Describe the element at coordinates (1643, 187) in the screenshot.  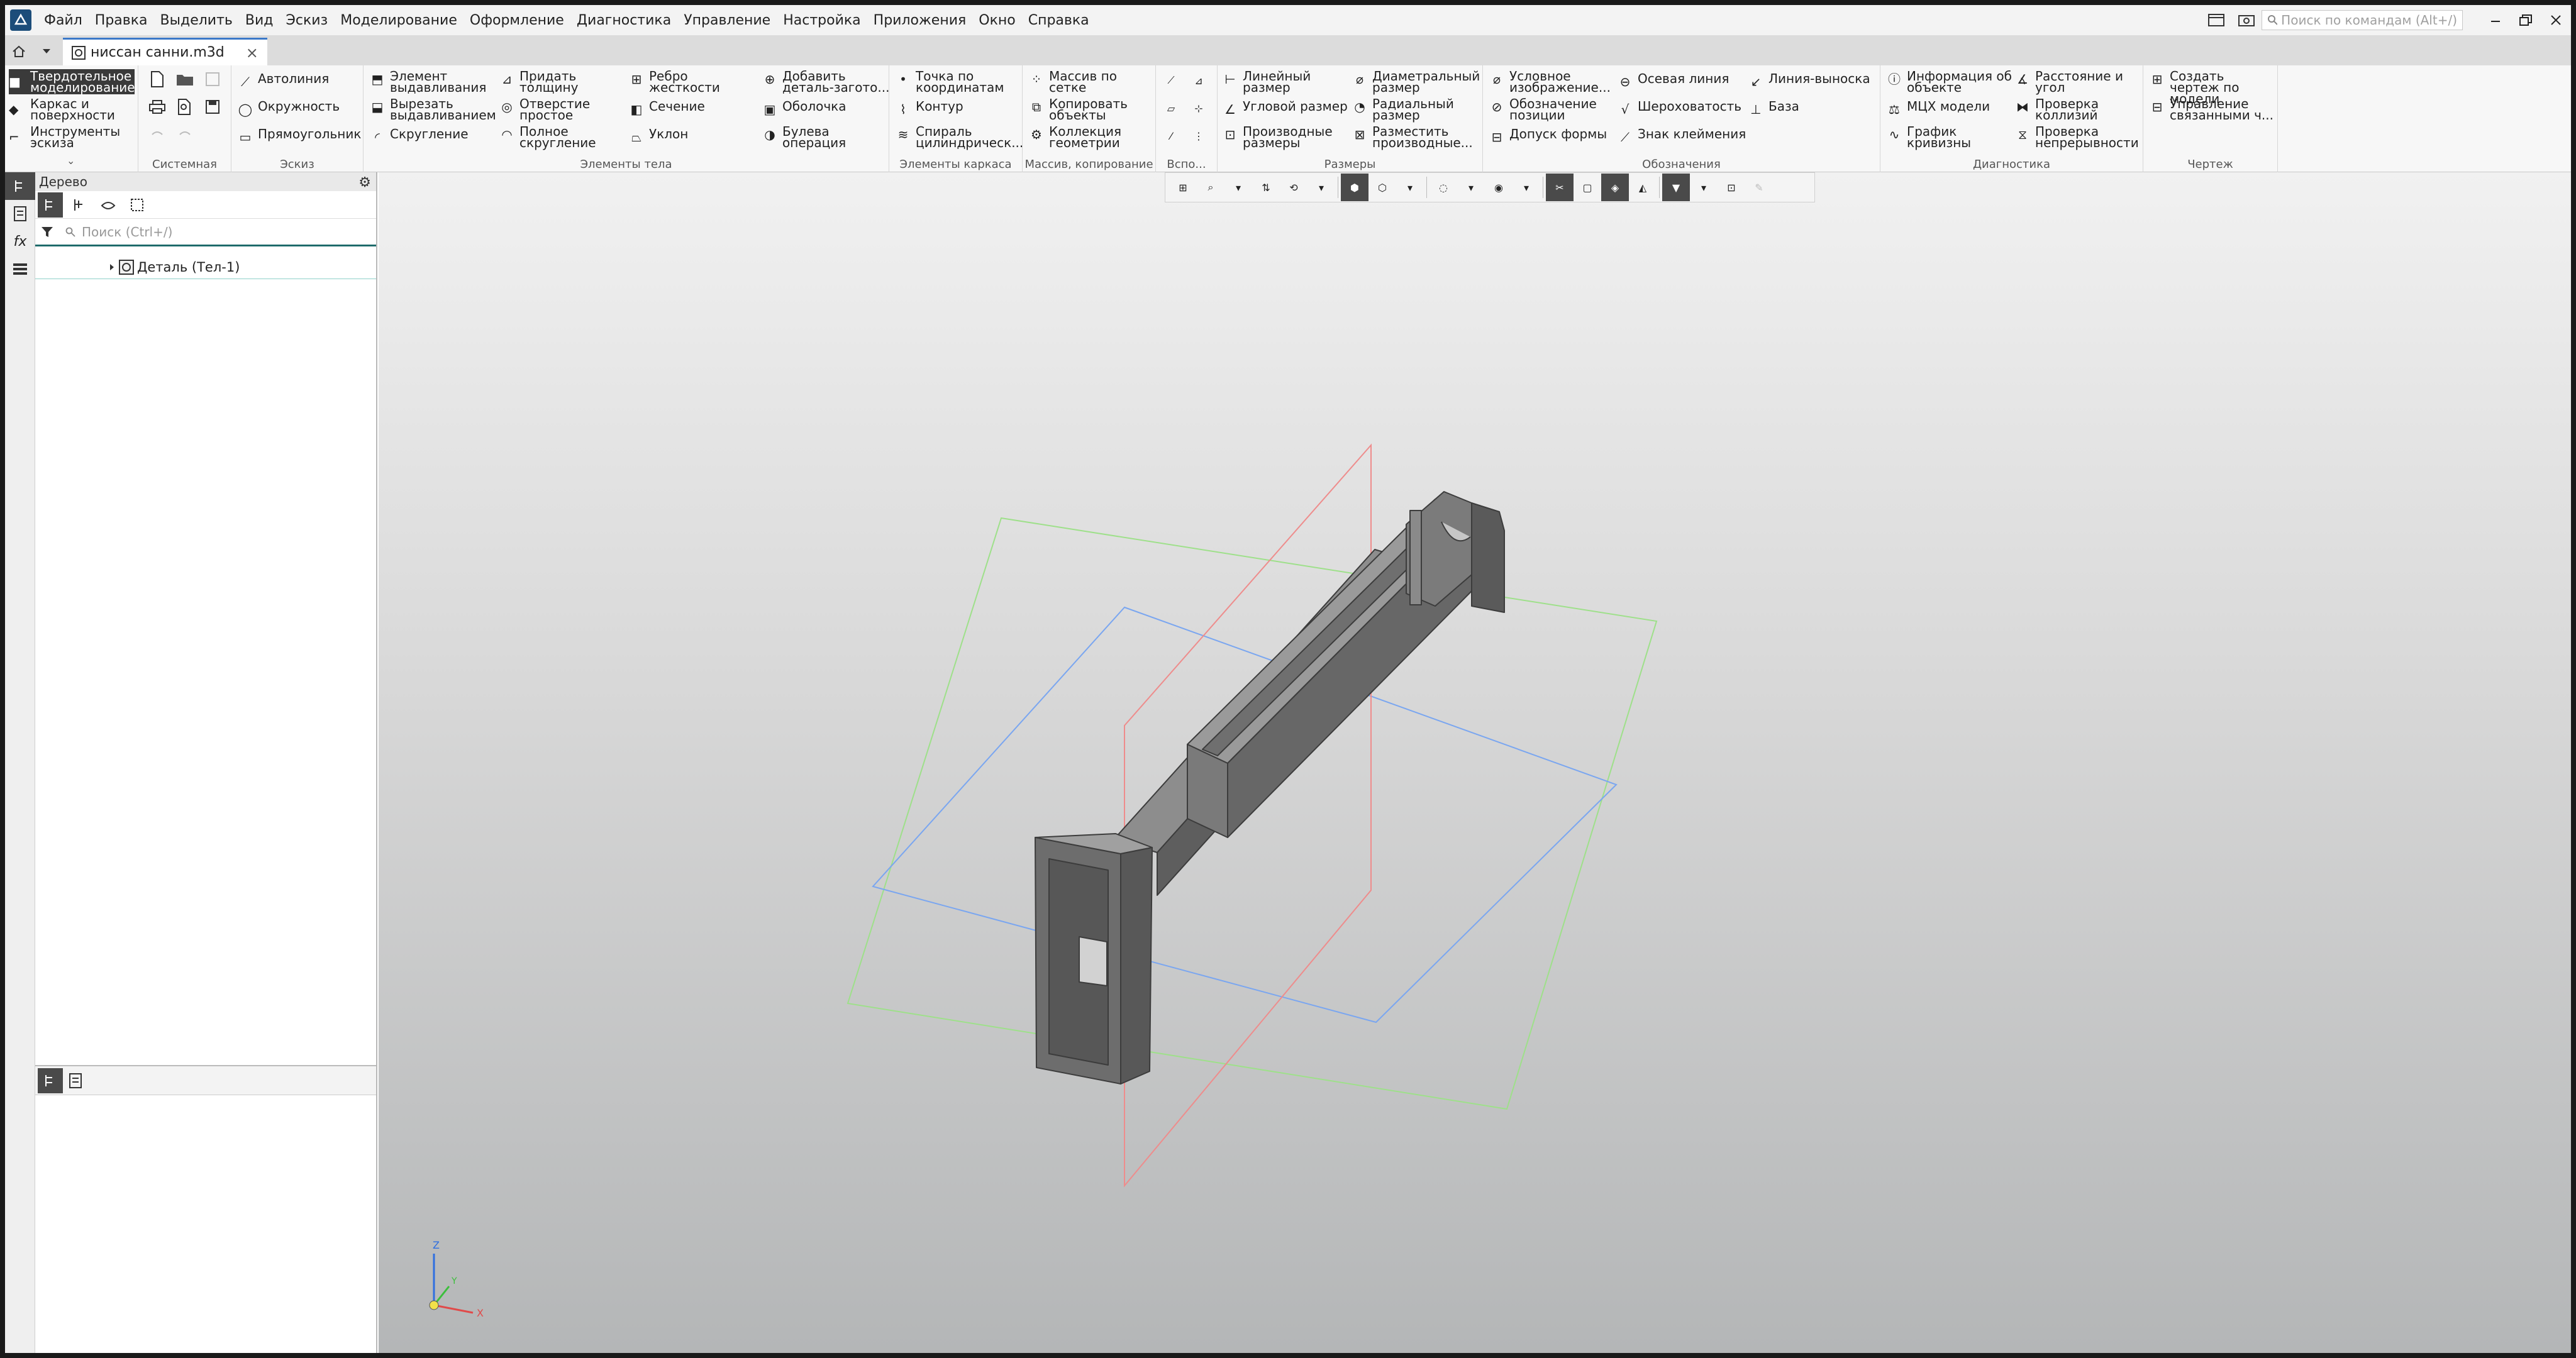
I see `vt-perspective-icon: ◭` at that location.